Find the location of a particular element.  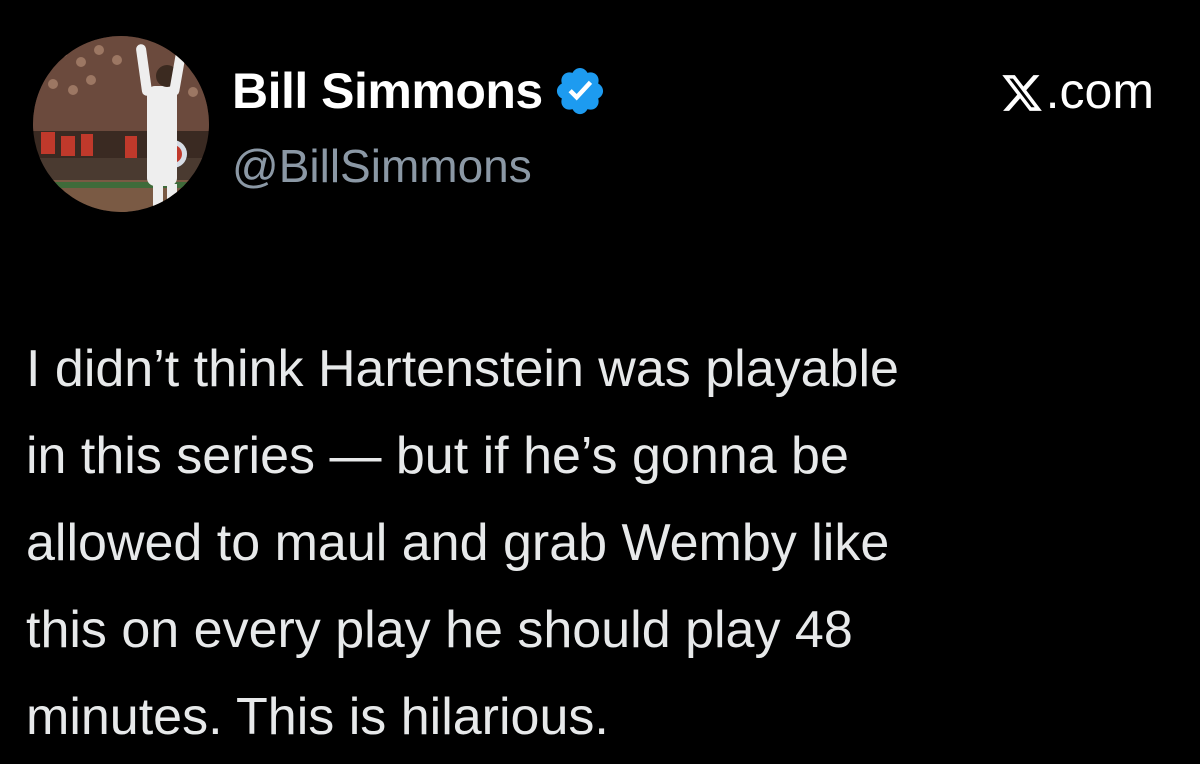

tweet-text-line: in this series — but if he’s gonna be is located at coordinates (437, 456).